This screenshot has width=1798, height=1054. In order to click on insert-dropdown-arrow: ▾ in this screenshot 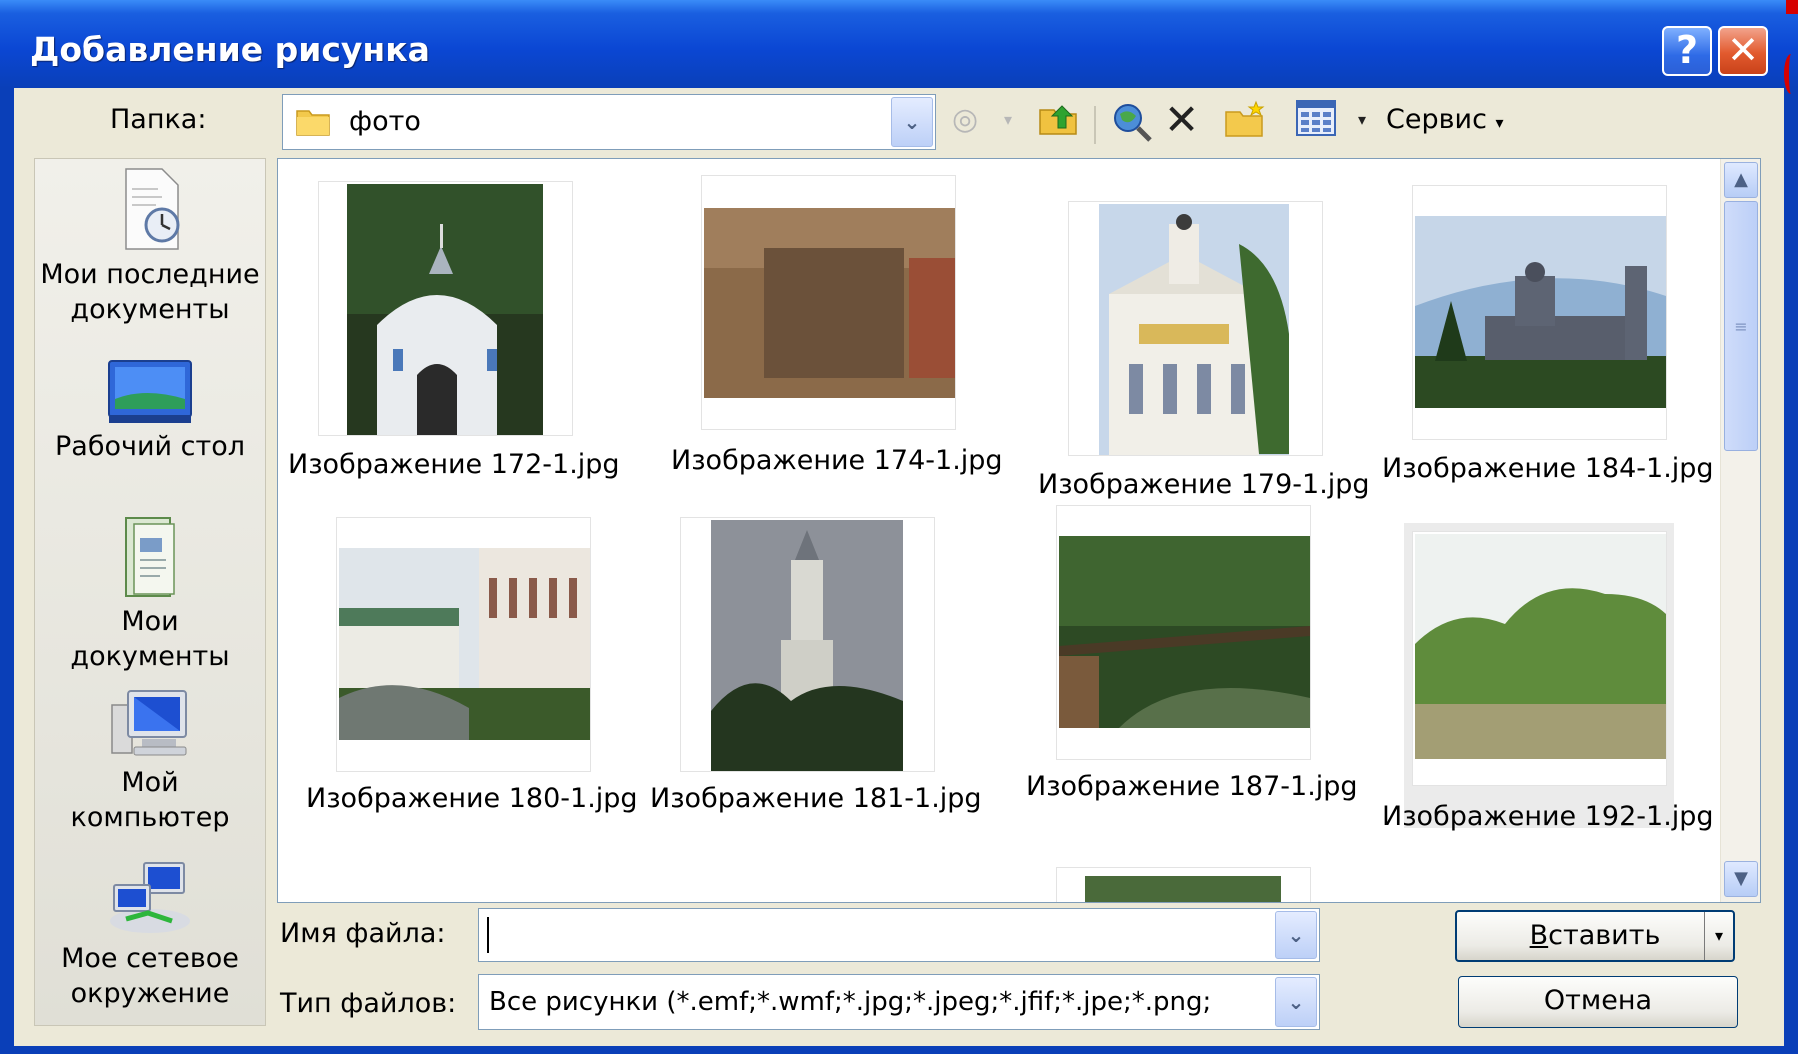, I will do `click(1718, 936)`.